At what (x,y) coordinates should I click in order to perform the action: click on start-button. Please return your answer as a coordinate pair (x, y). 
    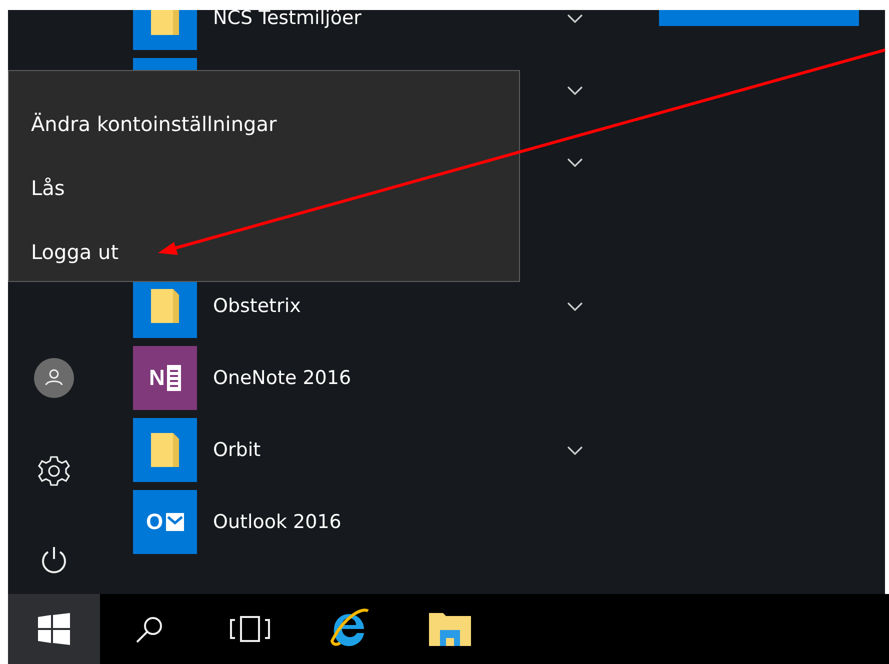
    Looking at the image, I should click on (54, 629).